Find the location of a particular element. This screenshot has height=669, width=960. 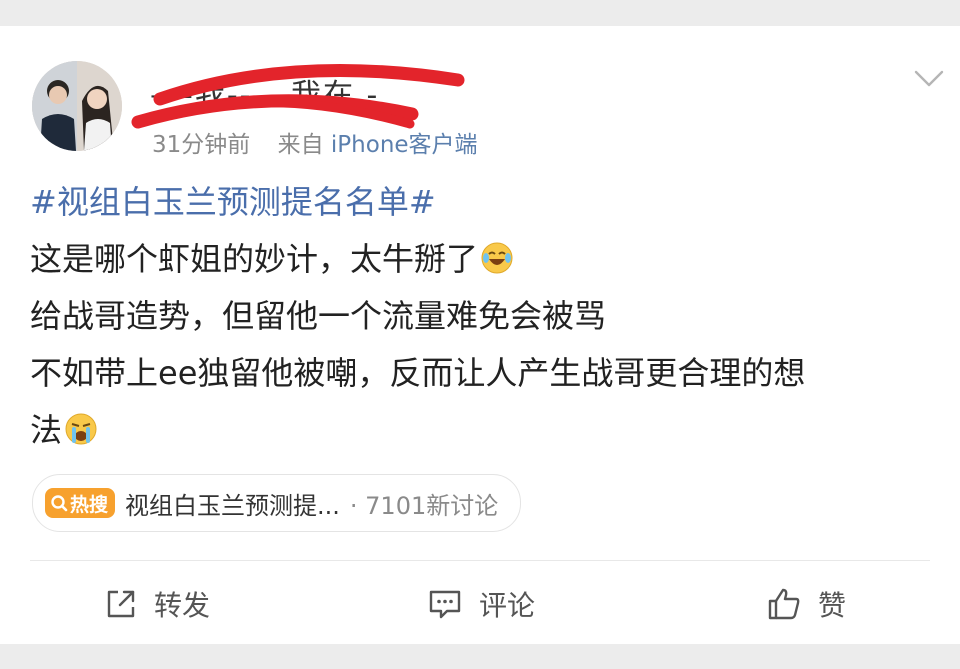

post-text: 法 is located at coordinates (46, 430).